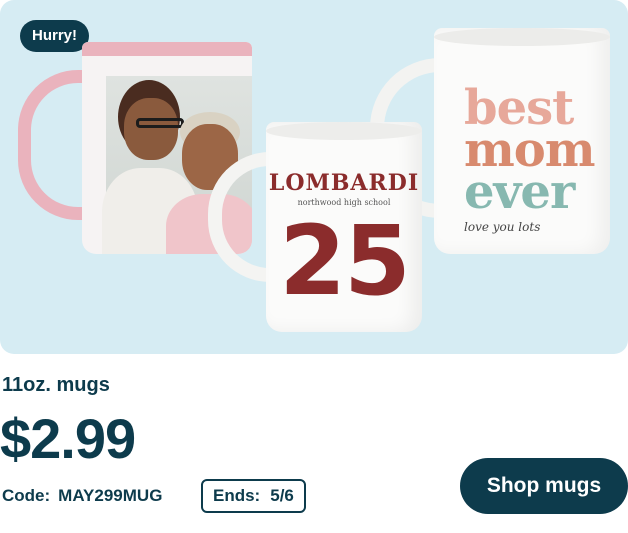  I want to click on promo-code: Code: MAY299MUG, so click(82, 496).